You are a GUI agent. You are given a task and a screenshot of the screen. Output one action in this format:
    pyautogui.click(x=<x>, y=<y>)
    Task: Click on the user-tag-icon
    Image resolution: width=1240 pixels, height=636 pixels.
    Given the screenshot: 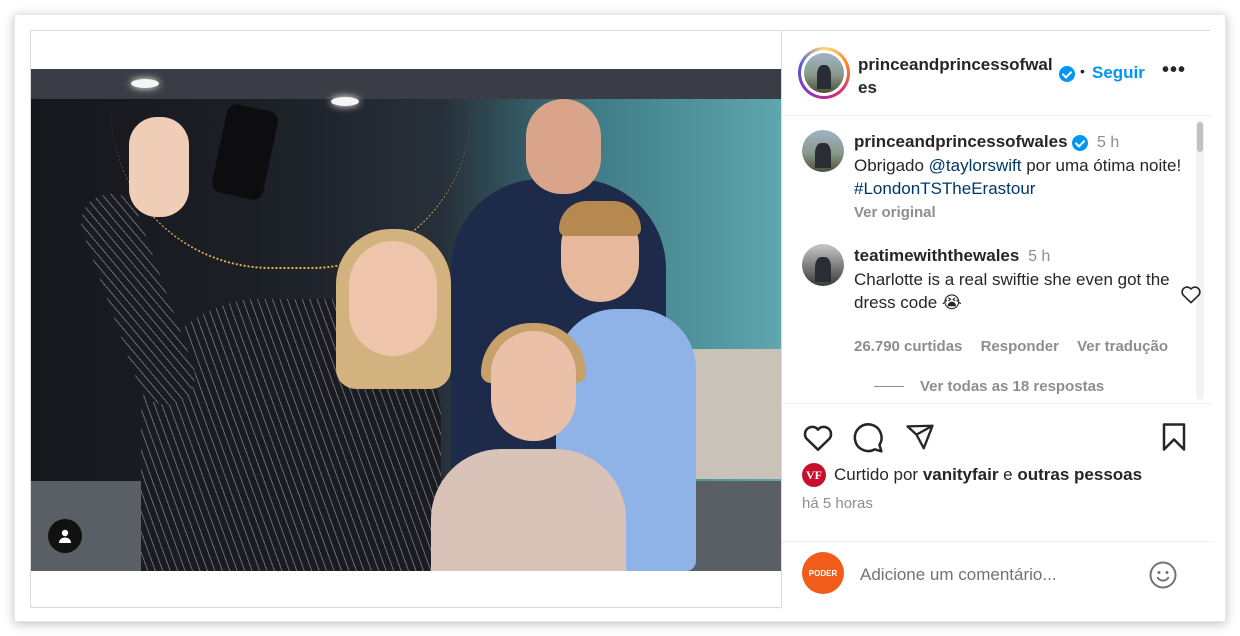 What is the action you would take?
    pyautogui.click(x=65, y=536)
    